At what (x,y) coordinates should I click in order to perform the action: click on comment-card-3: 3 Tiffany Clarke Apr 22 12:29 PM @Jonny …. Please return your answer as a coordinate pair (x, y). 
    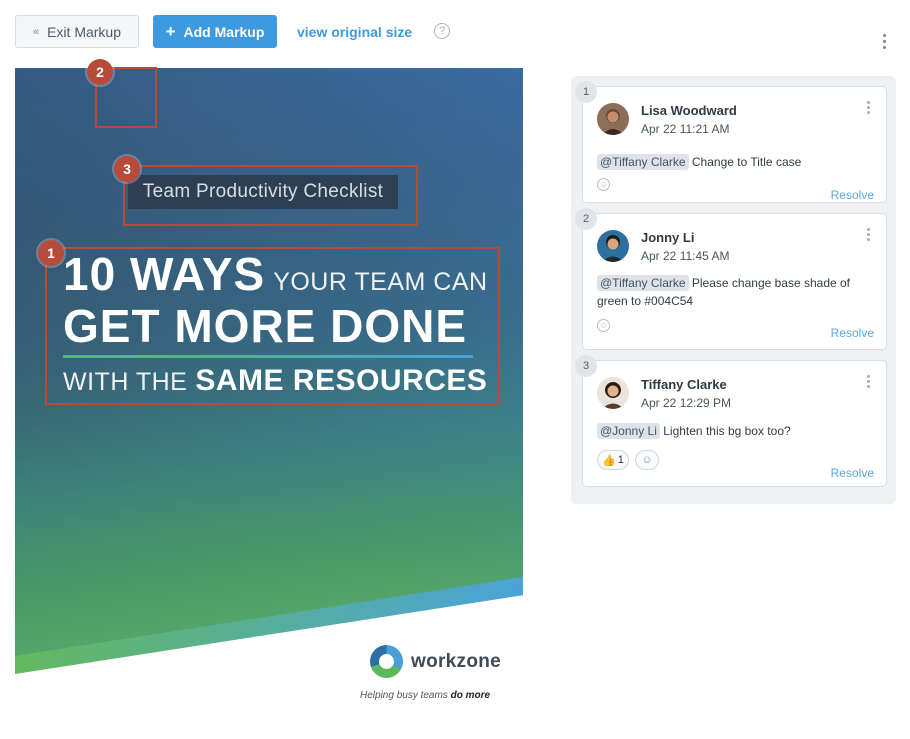
    Looking at the image, I should click on (731, 421).